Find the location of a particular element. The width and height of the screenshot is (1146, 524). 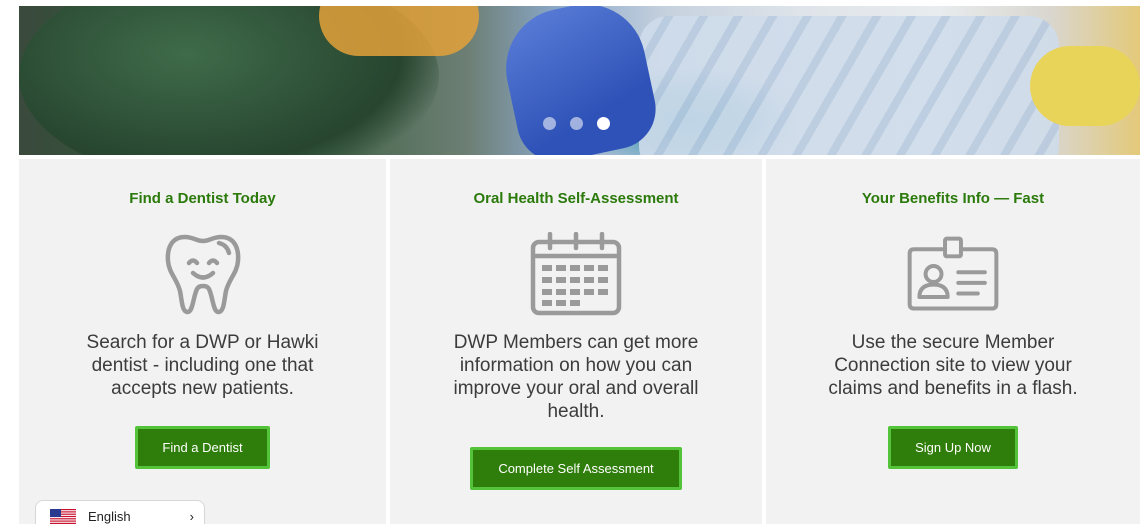

id-card-icon is located at coordinates (953, 274).